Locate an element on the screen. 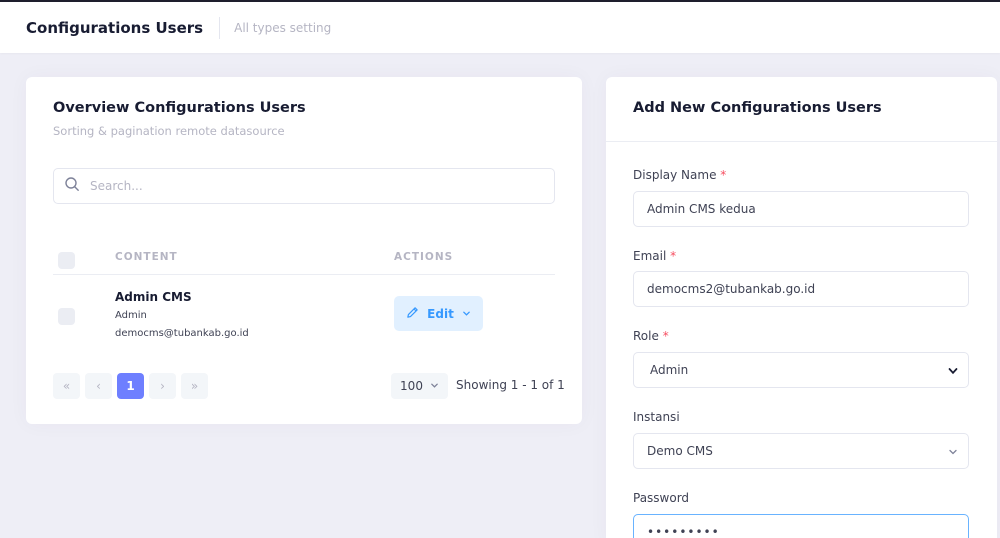  password-field: ••••••••• is located at coordinates (801, 526).